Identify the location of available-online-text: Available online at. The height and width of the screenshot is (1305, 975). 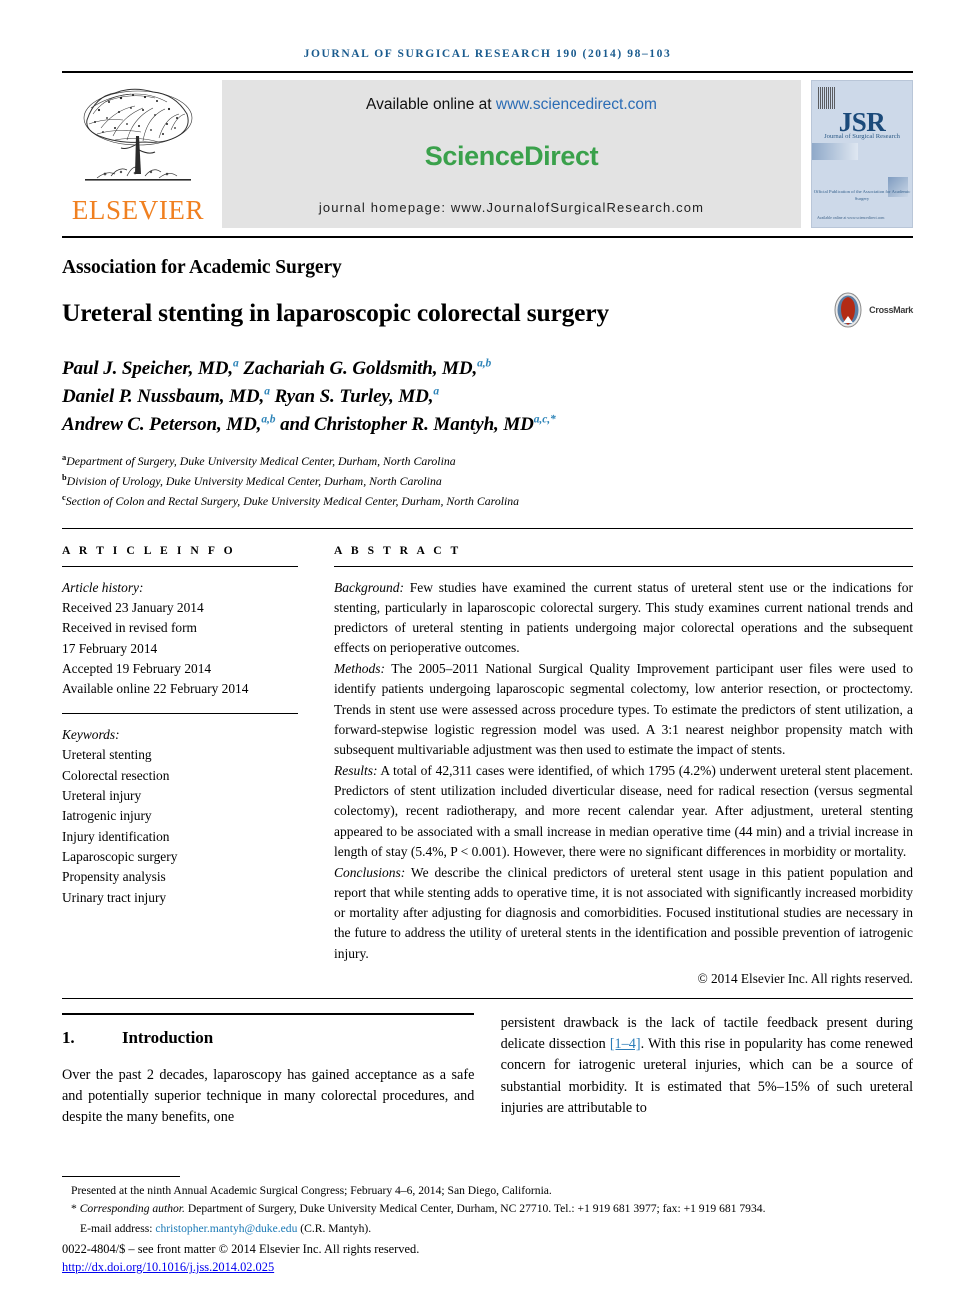
(431, 104).